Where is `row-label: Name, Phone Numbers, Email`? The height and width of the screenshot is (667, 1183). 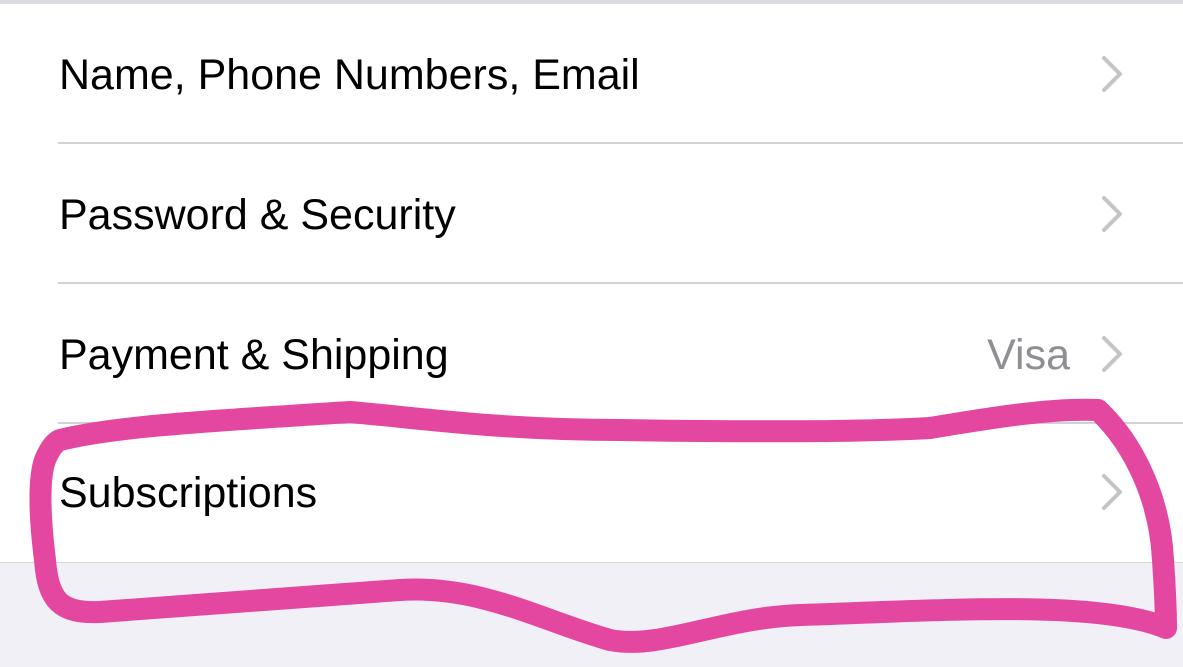 row-label: Name, Phone Numbers, Email is located at coordinates (349, 75).